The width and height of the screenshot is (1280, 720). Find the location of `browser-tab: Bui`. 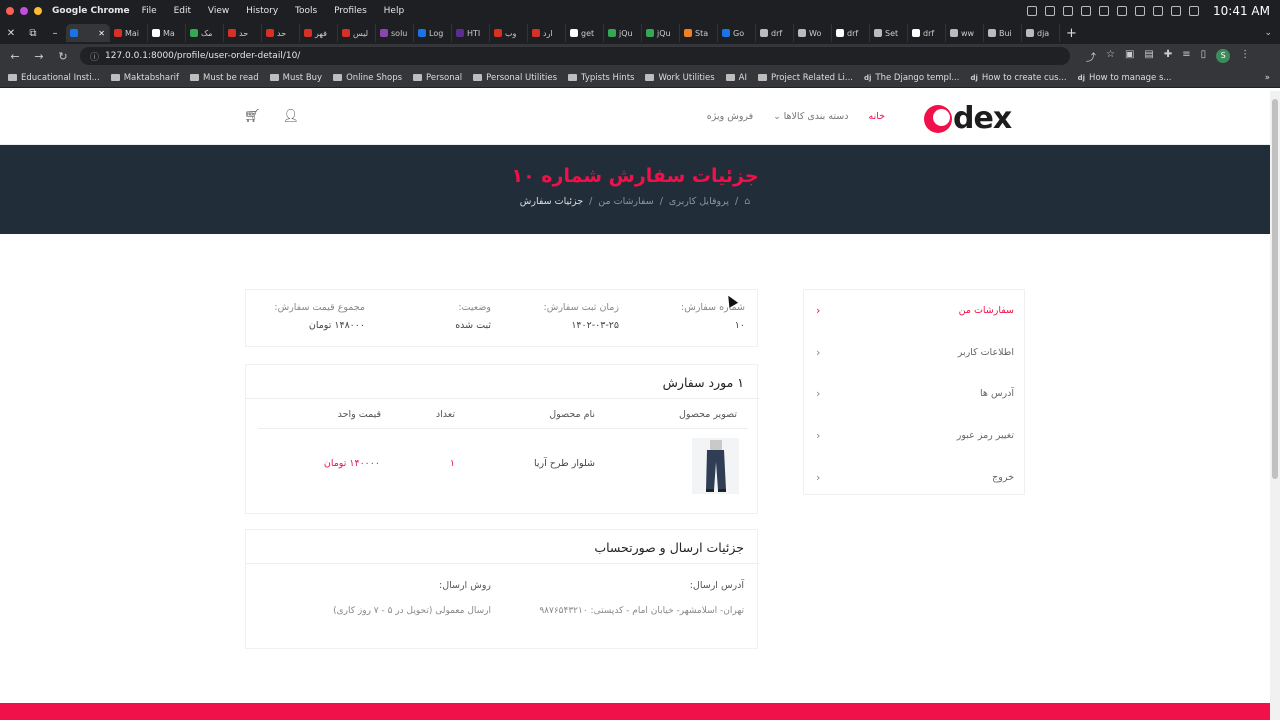

browser-tab: Bui is located at coordinates (1003, 33).